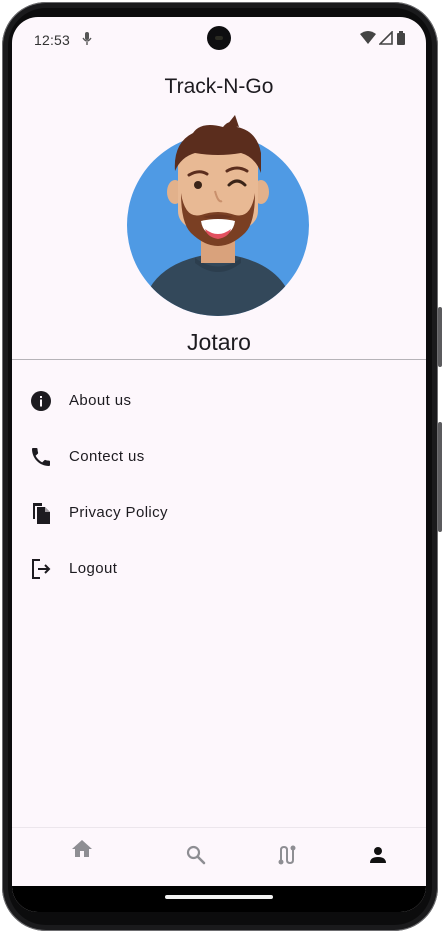  I want to click on document-icon, so click(41, 513).